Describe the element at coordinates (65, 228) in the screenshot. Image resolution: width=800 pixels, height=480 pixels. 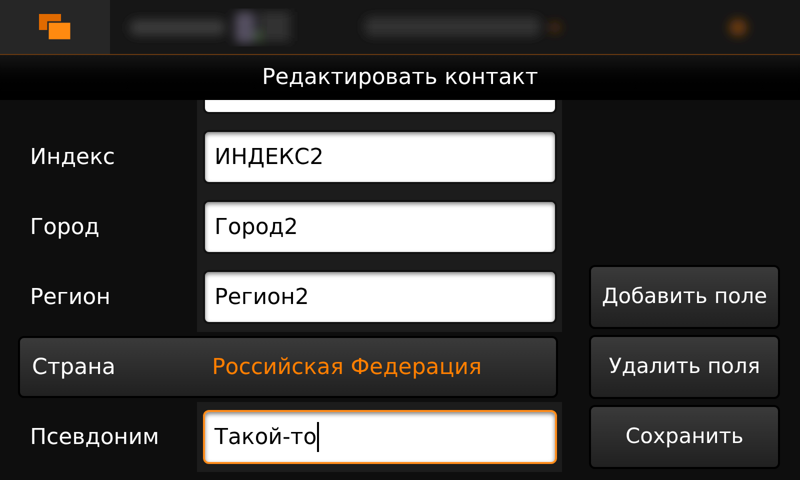
I see `field-label: Город` at that location.